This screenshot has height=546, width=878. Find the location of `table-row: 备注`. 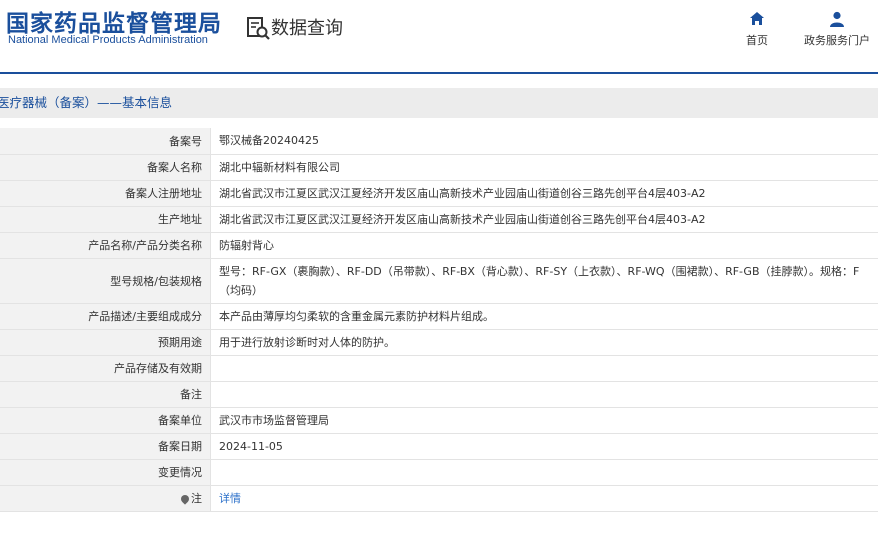

table-row: 备注 is located at coordinates (439, 394).